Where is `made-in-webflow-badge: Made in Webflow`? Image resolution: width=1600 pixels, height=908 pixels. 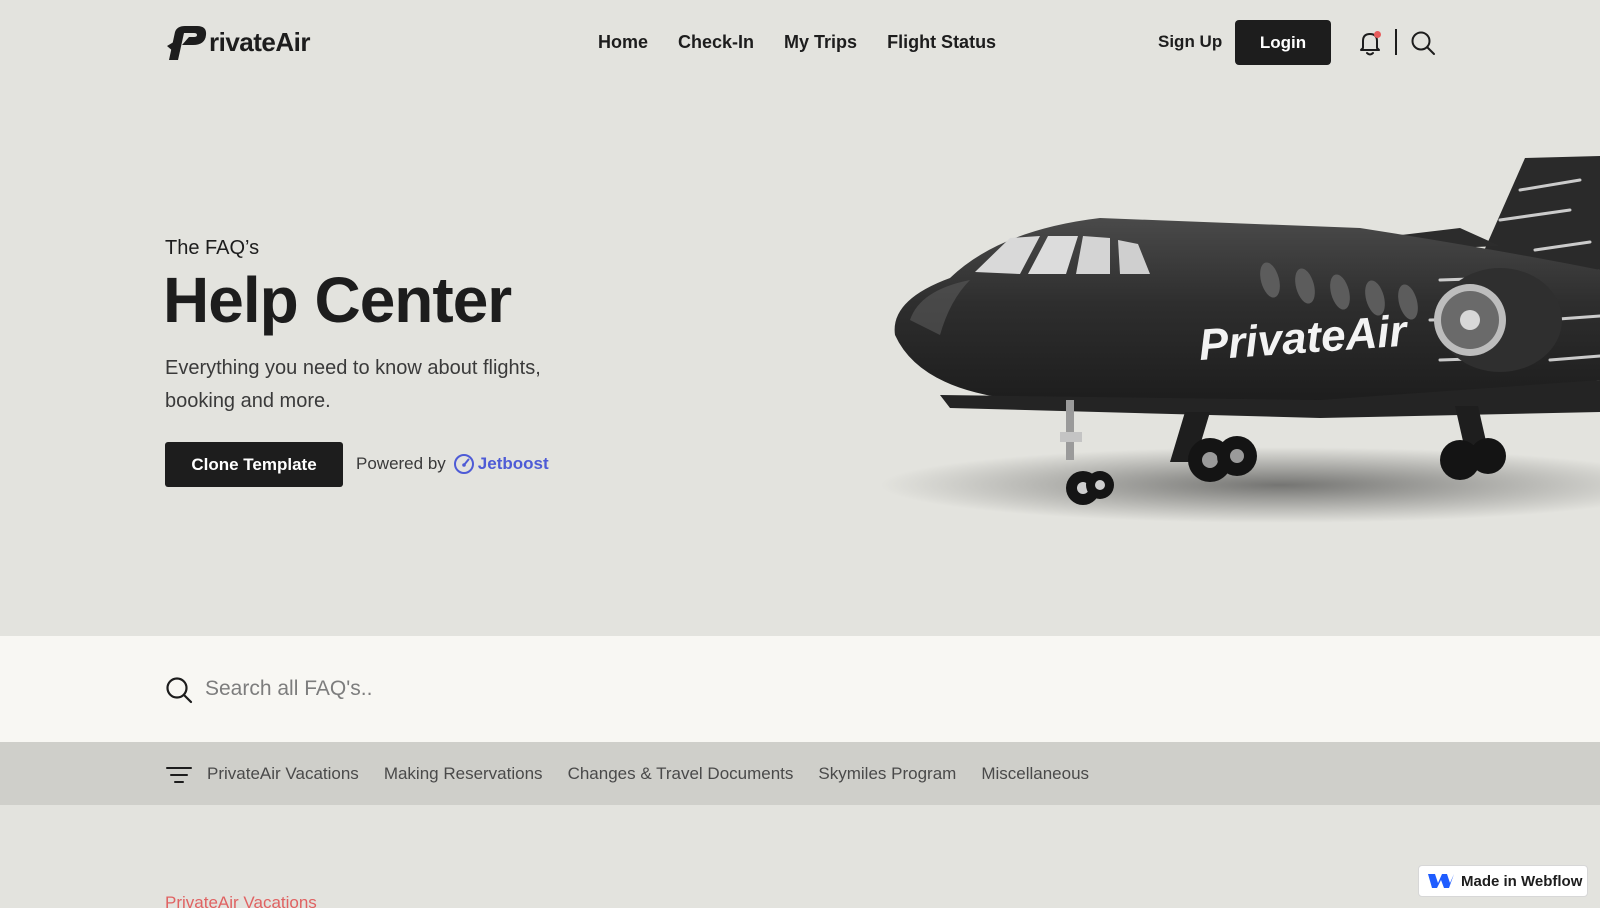
made-in-webflow-badge: Made in Webflow is located at coordinates (1503, 881).